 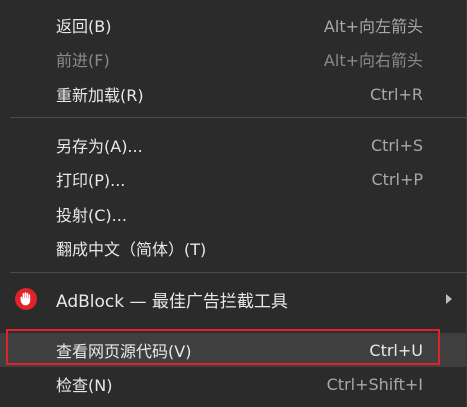 What do you see at coordinates (84, 26) in the screenshot?
I see `menu-item-back-label: 返回(B)` at bounding box center [84, 26].